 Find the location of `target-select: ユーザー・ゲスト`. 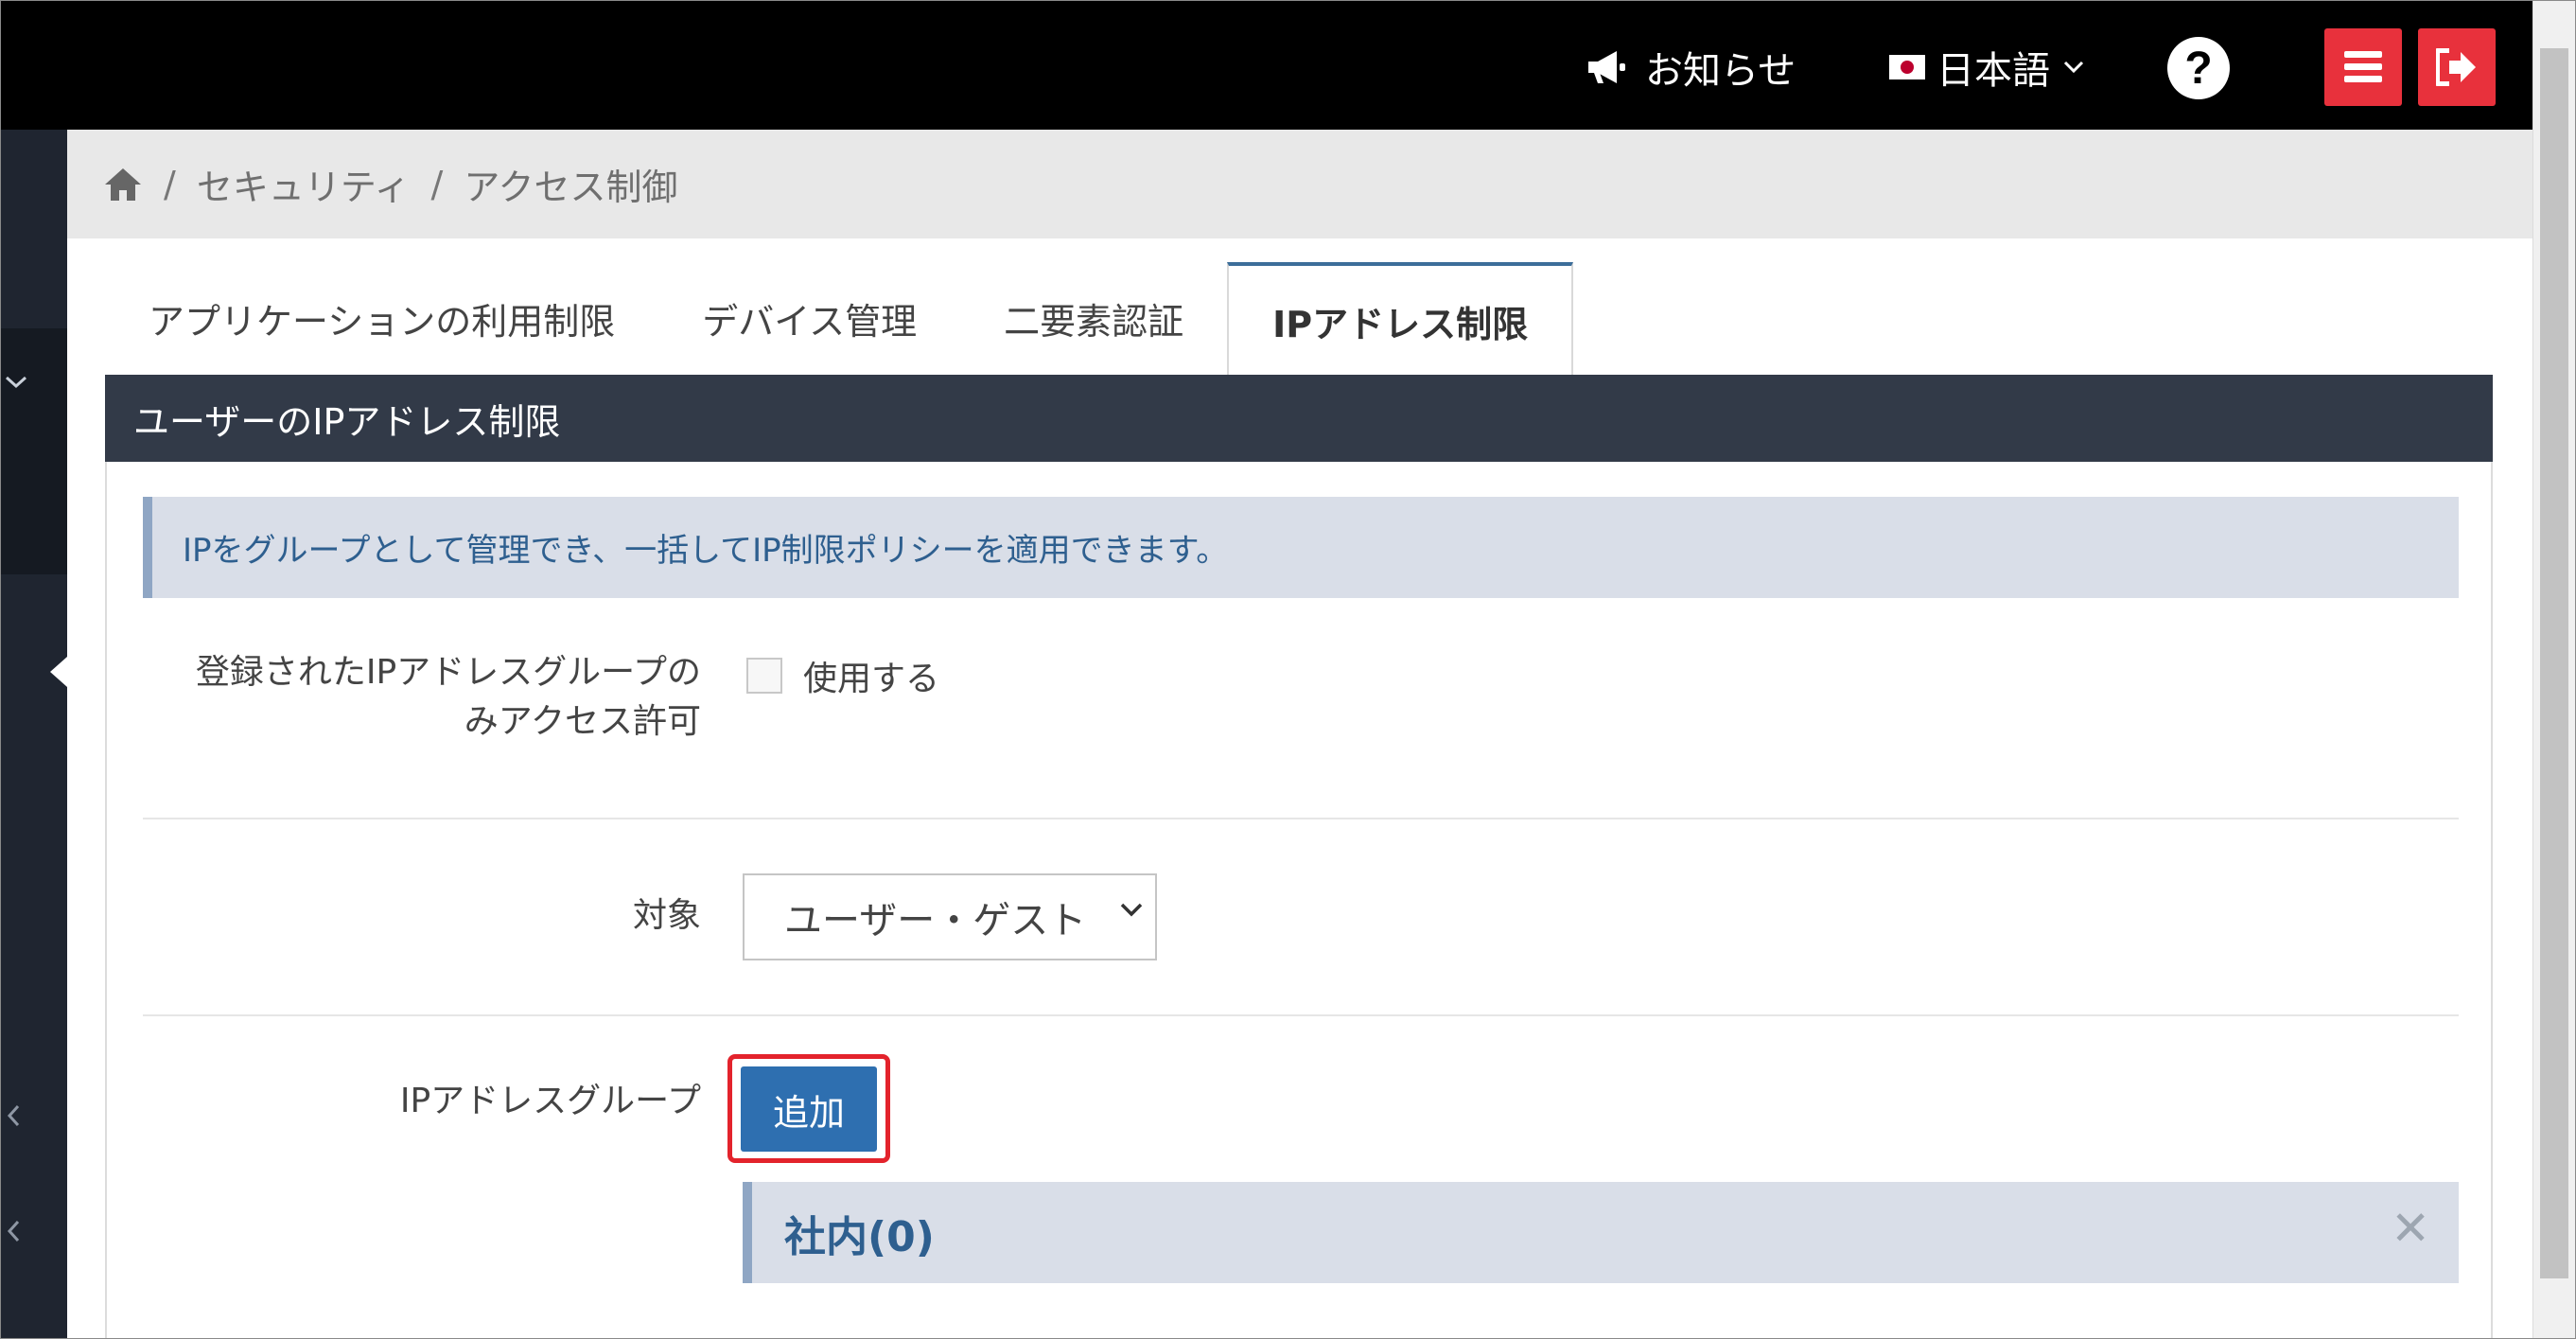

target-select: ユーザー・ゲスト is located at coordinates (950, 916).